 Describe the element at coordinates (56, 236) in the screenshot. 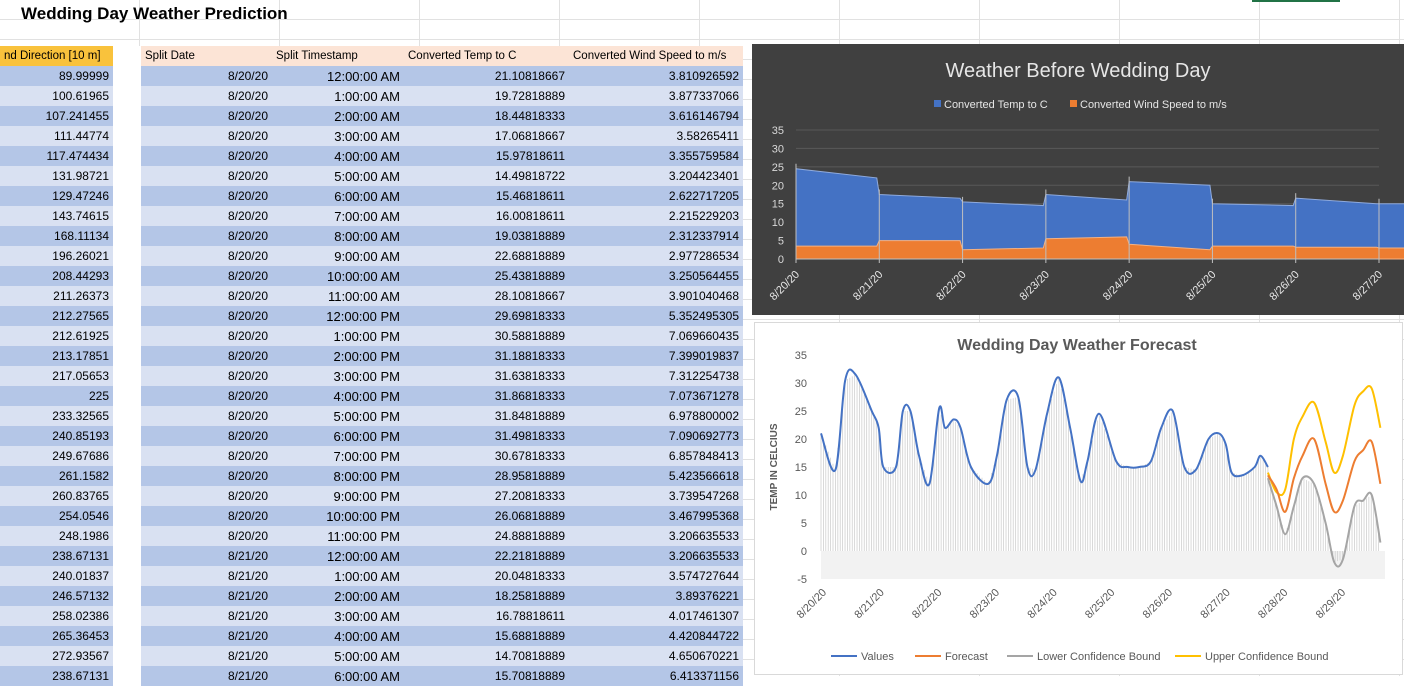

I see `cell-wind-direction: 168.11134` at that location.